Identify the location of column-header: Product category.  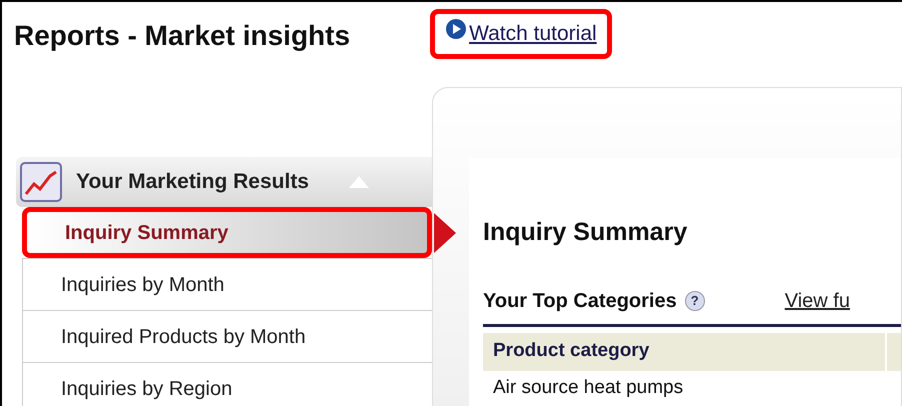
(571, 351).